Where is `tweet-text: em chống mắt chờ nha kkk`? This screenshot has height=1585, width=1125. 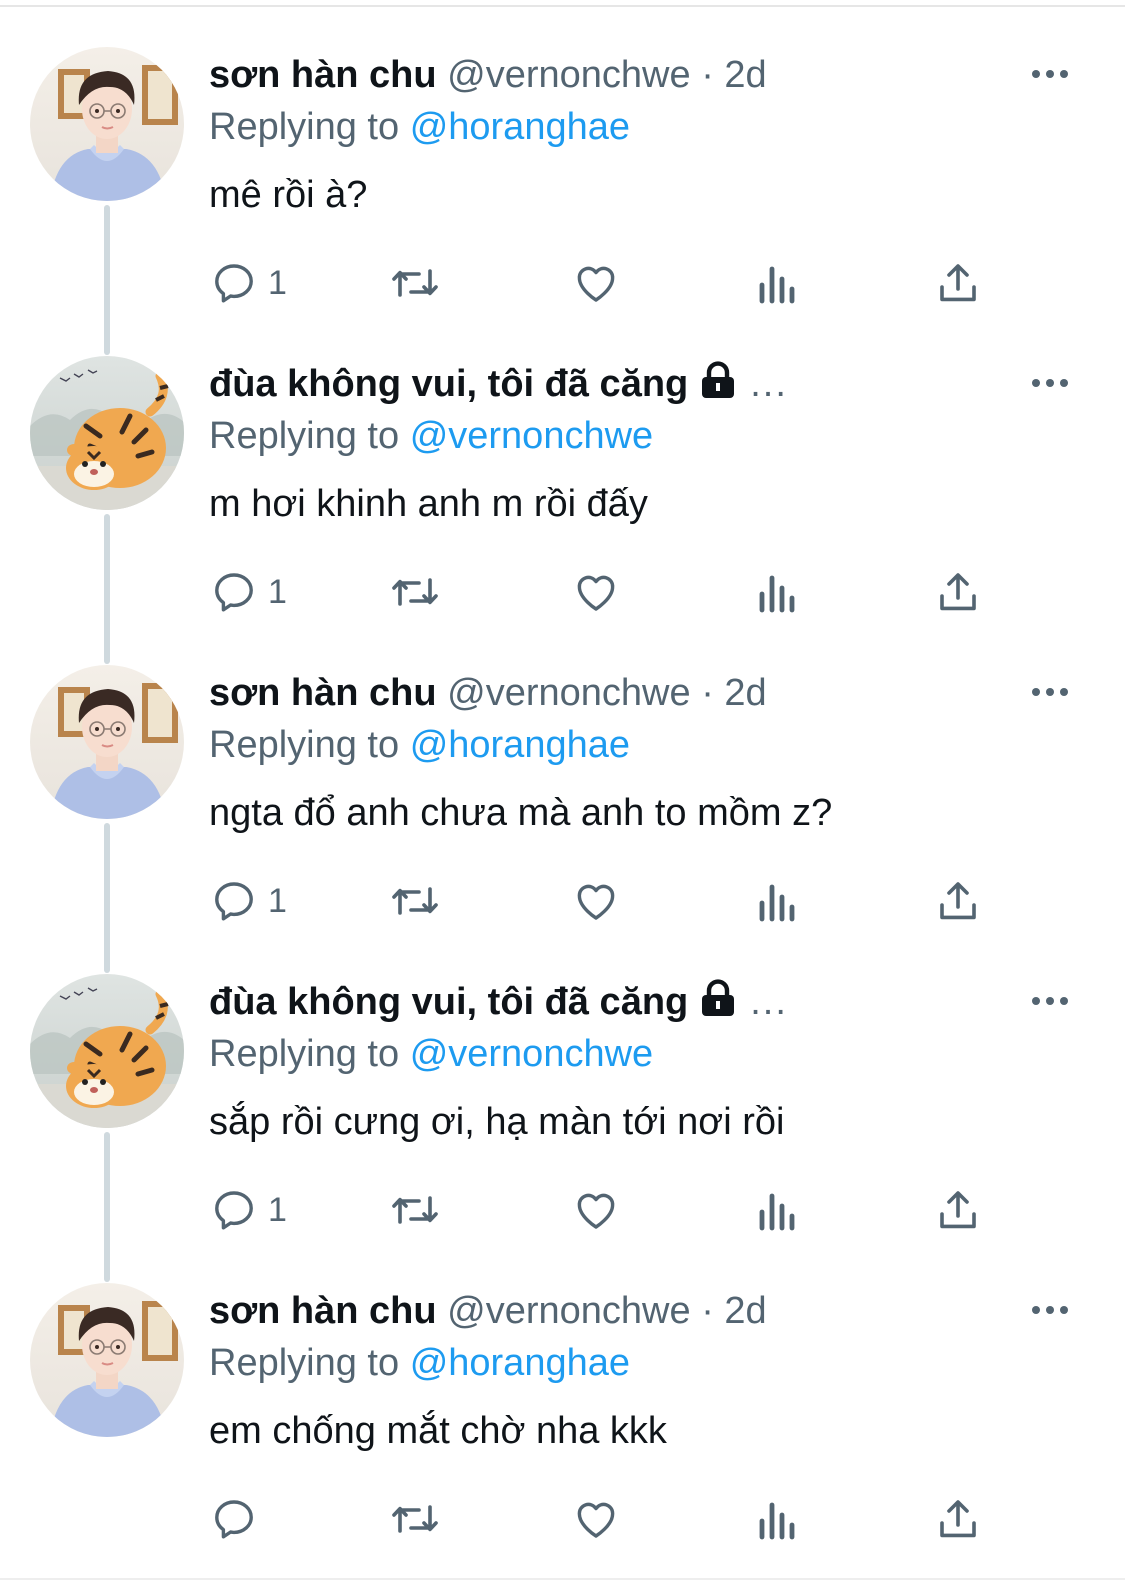 tweet-text: em chống mắt chờ nha kkk is located at coordinates (438, 1431).